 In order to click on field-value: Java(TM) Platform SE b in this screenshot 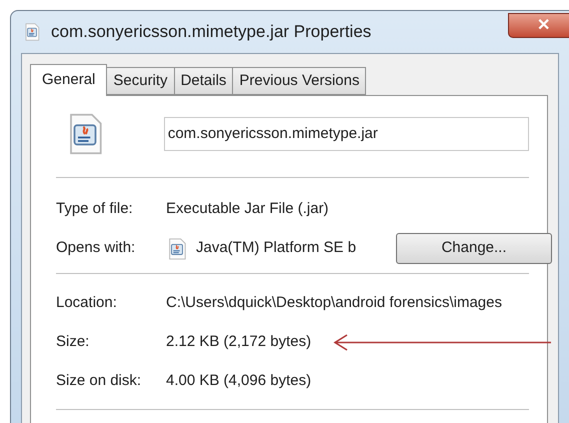, I will do `click(277, 248)`.